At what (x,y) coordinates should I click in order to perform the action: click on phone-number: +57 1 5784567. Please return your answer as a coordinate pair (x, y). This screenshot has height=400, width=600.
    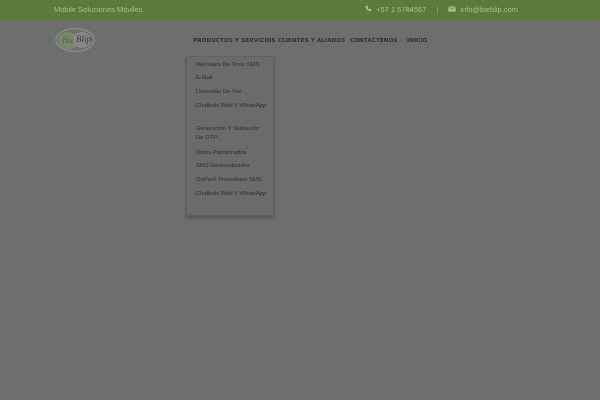
    Looking at the image, I should click on (401, 9).